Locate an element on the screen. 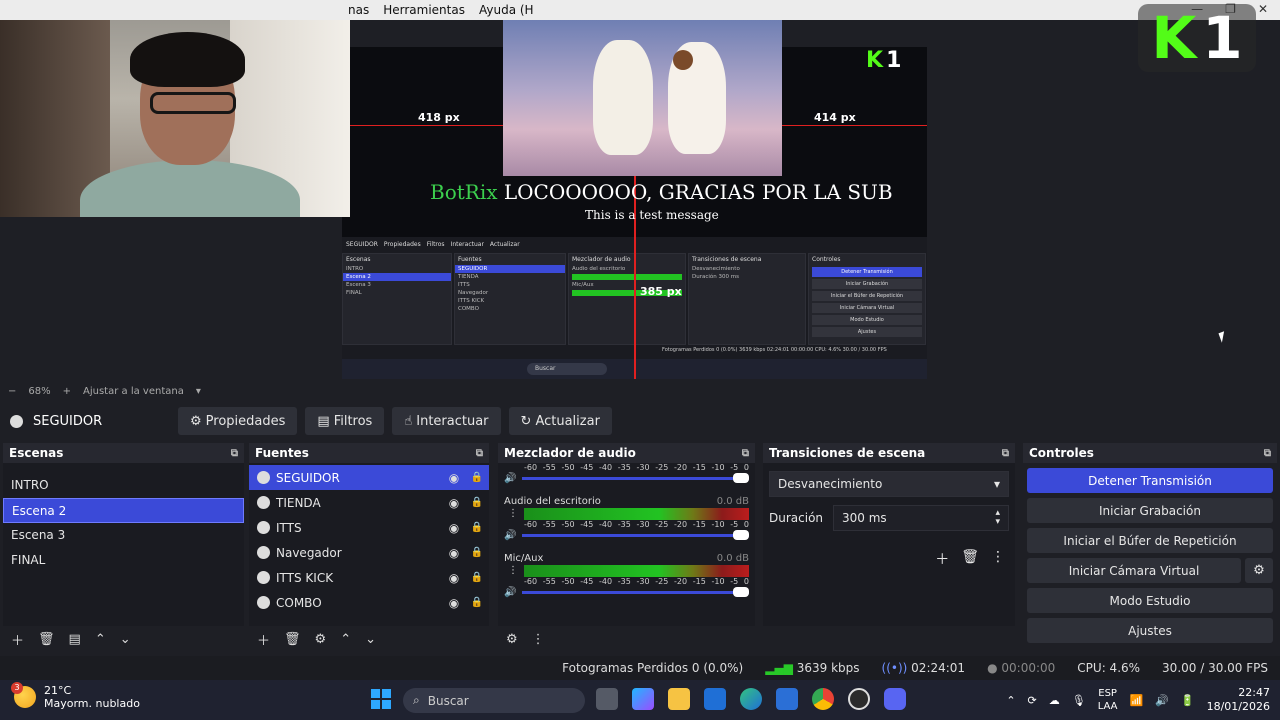 The width and height of the screenshot is (1280, 720). properties-button: ⚙ Propiedades is located at coordinates (238, 421).